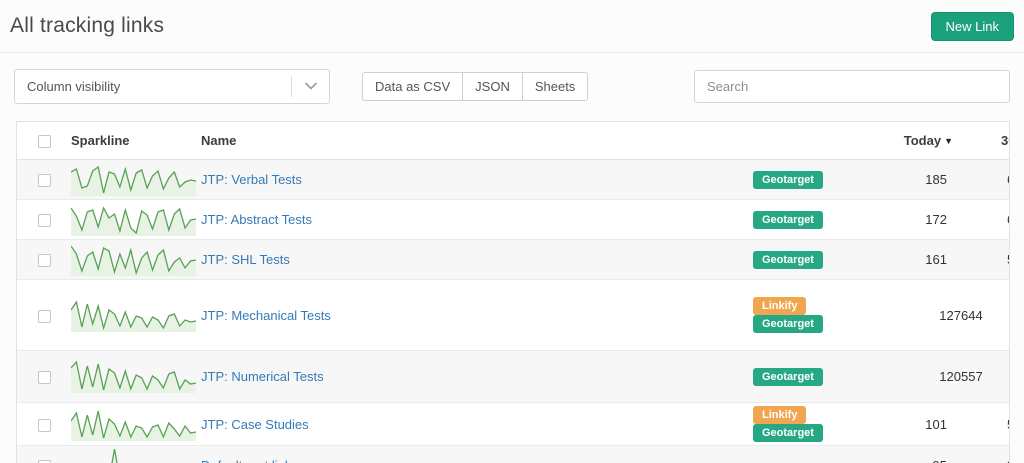  What do you see at coordinates (413, 86) in the screenshot?
I see `export-csv-button: Data as CSV` at bounding box center [413, 86].